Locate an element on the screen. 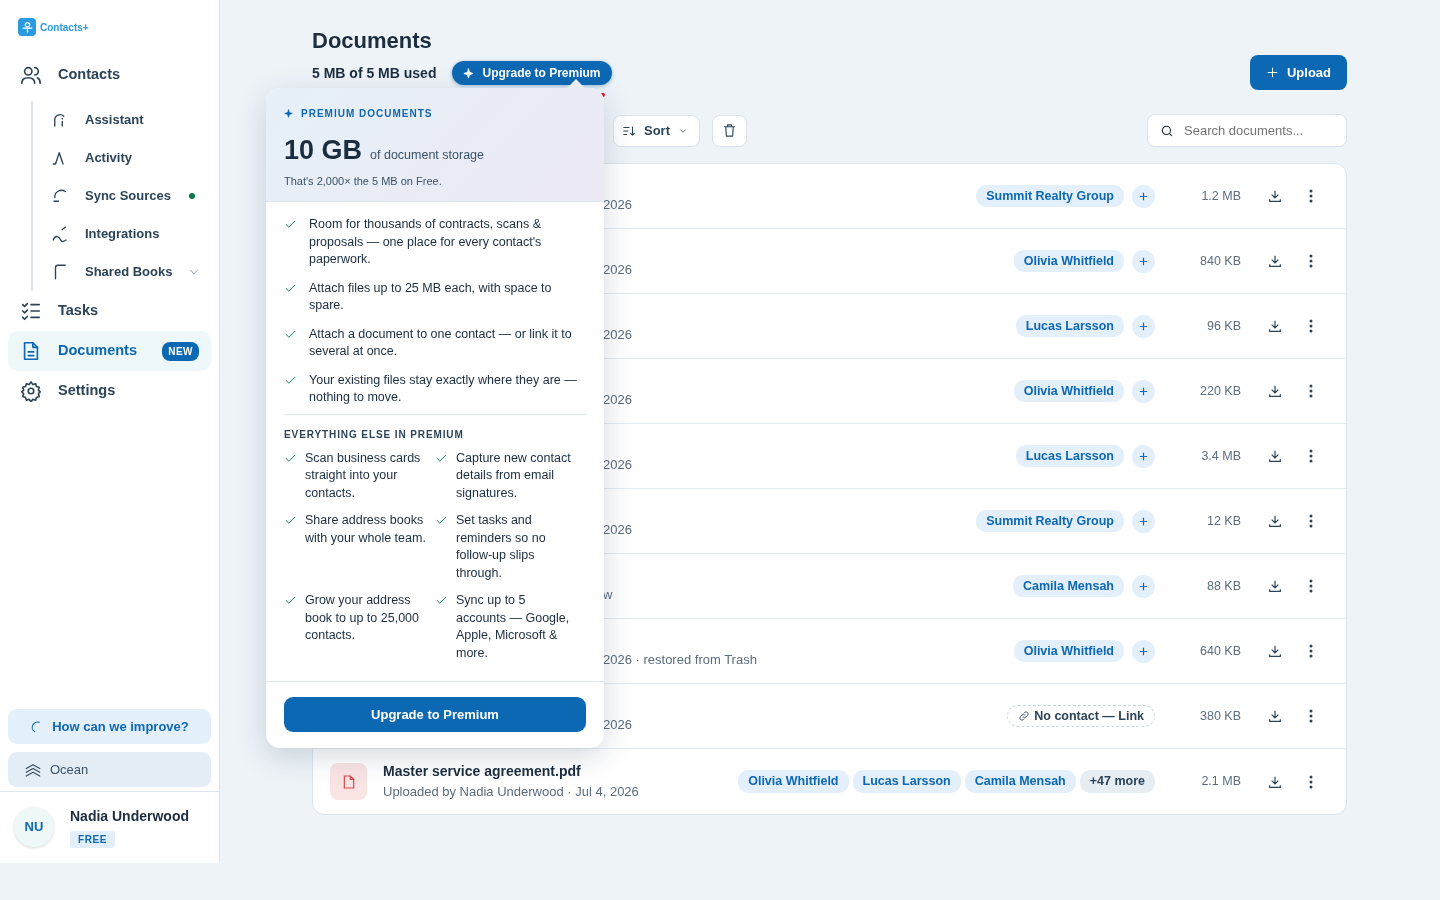 The height and width of the screenshot is (900, 1440). usage-text: 5 MB of 5 MB used is located at coordinates (374, 73).